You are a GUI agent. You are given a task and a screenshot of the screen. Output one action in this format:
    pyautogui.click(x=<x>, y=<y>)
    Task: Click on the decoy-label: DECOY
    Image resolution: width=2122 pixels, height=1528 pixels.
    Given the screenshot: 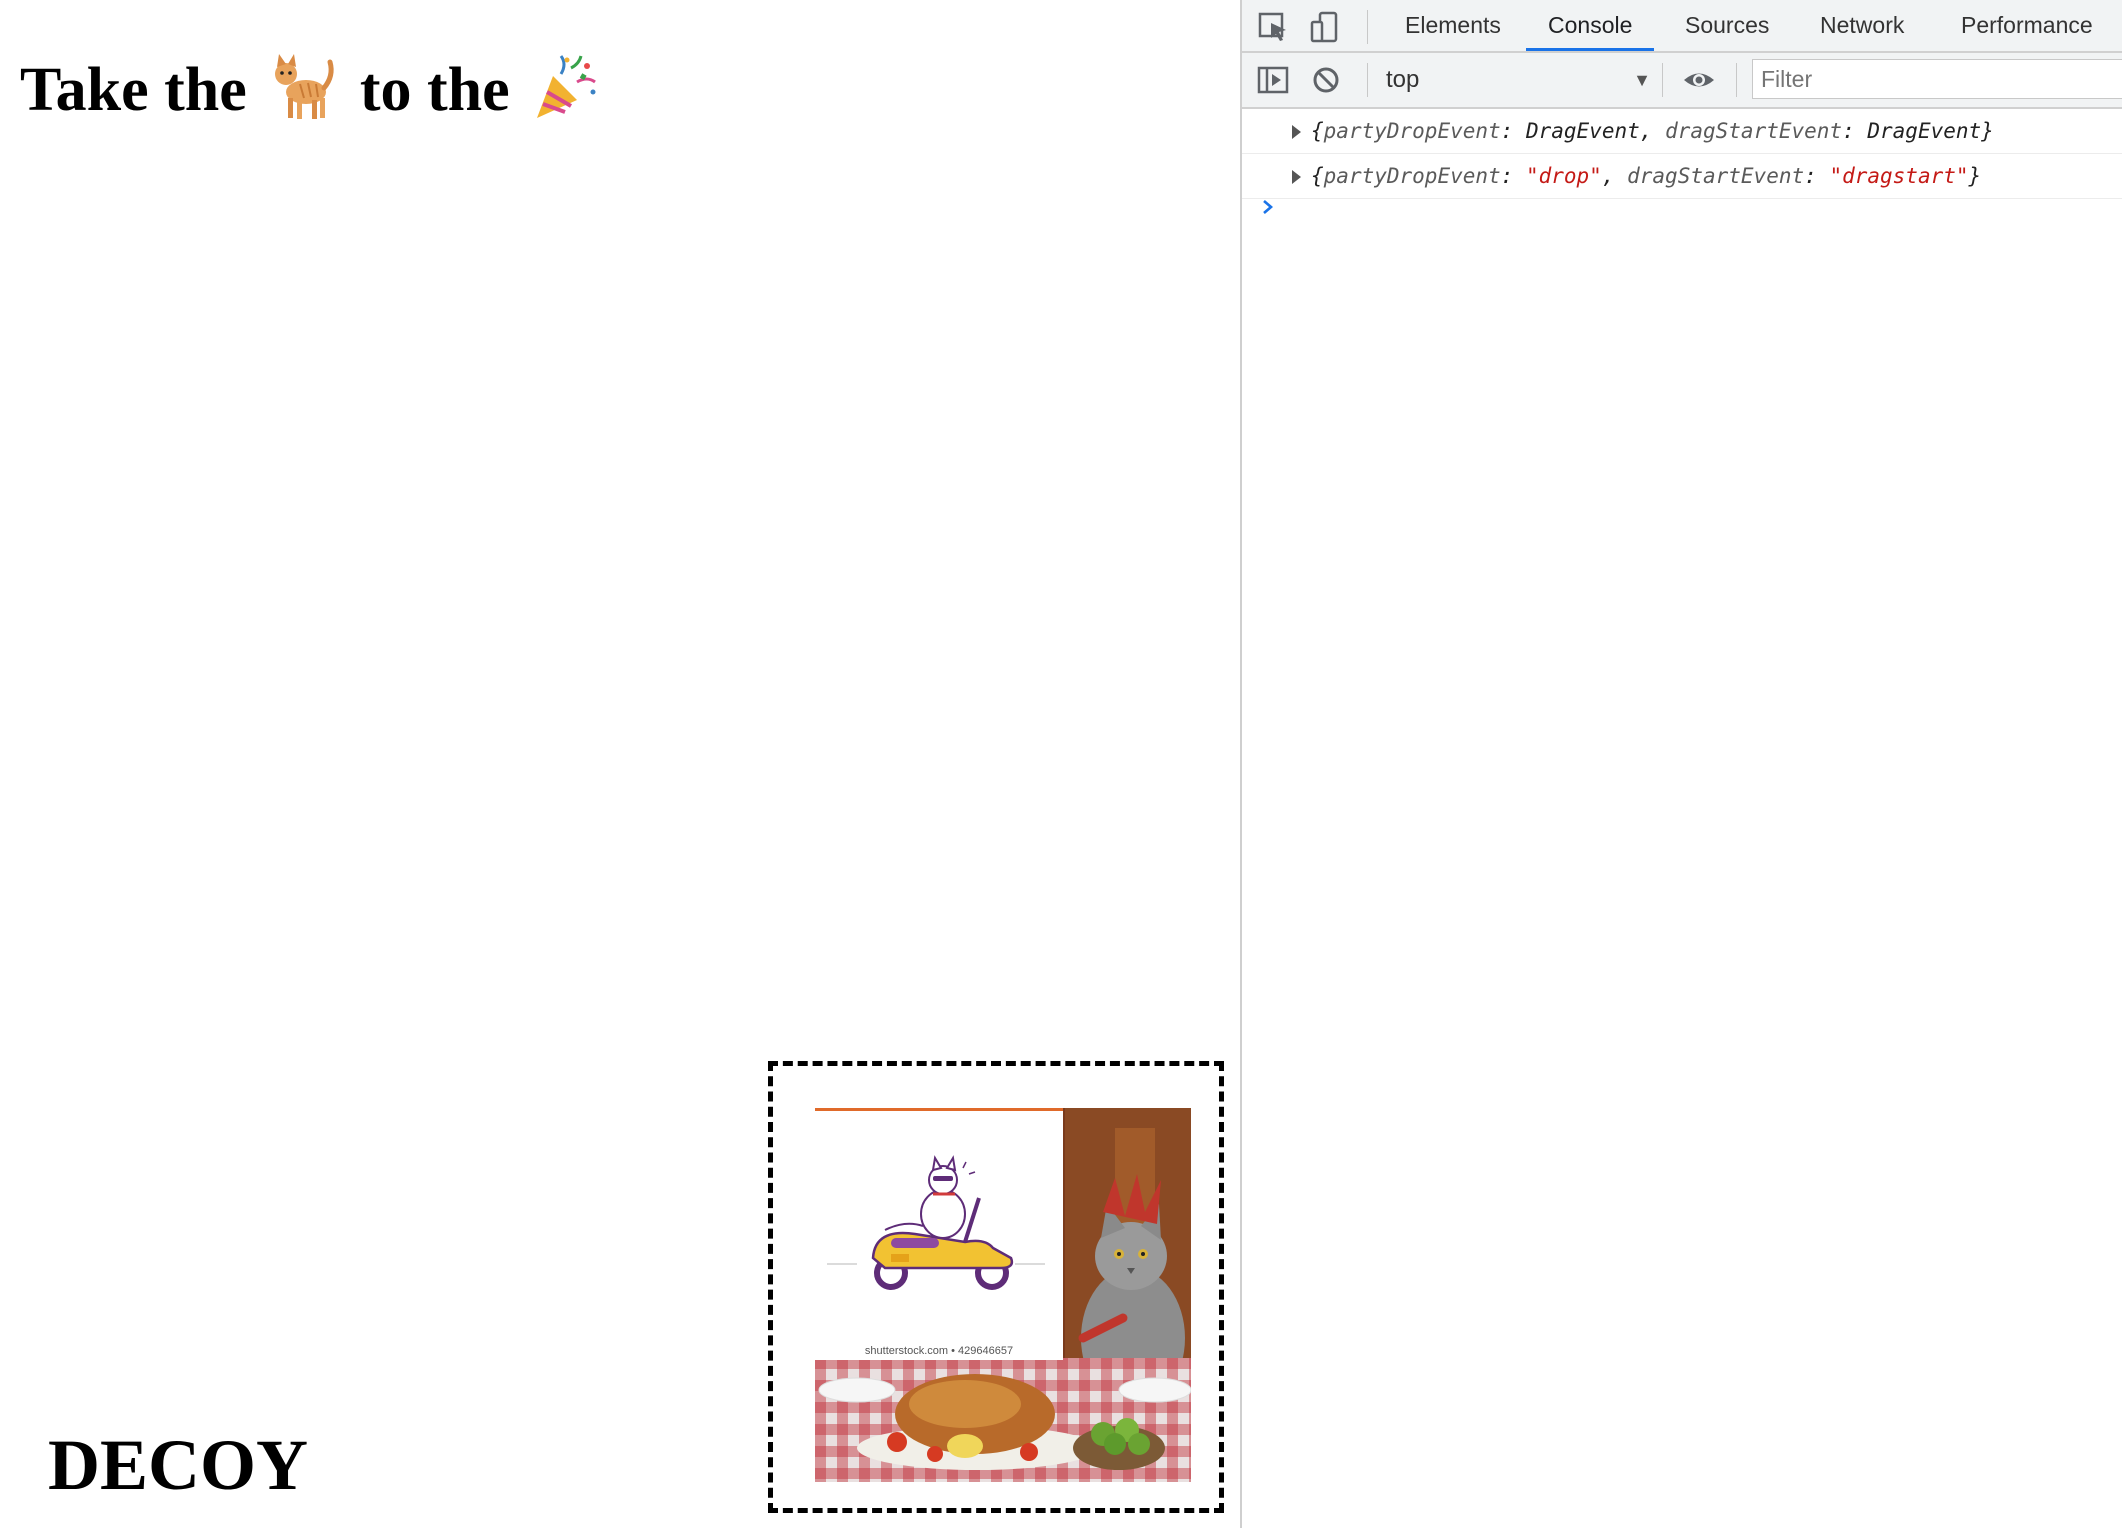 What is the action you would take?
    pyautogui.click(x=178, y=1465)
    